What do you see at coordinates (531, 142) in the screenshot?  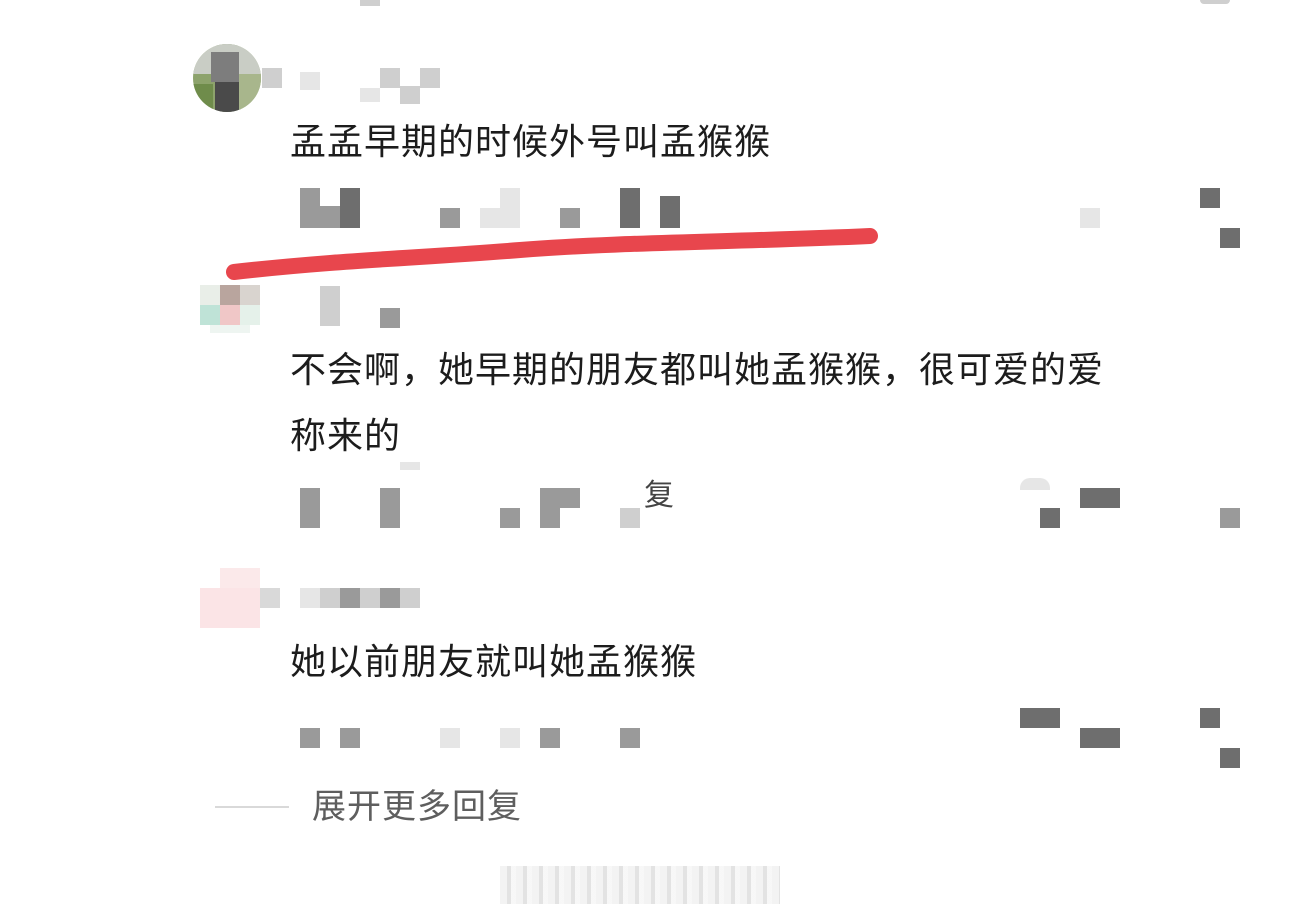 I see `comment-text: 孟孟早期的时候外号叫孟猴猴` at bounding box center [531, 142].